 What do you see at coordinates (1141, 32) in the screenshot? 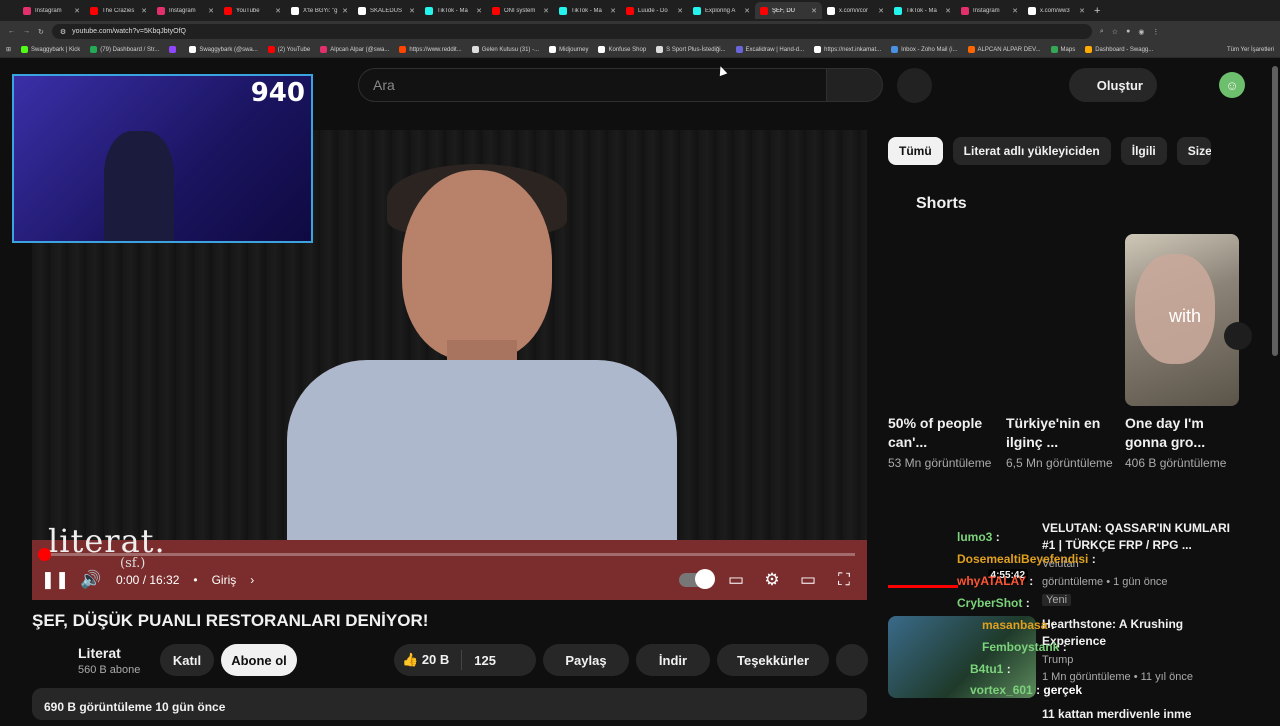
I see `profile-icon: ◉` at bounding box center [1141, 32].